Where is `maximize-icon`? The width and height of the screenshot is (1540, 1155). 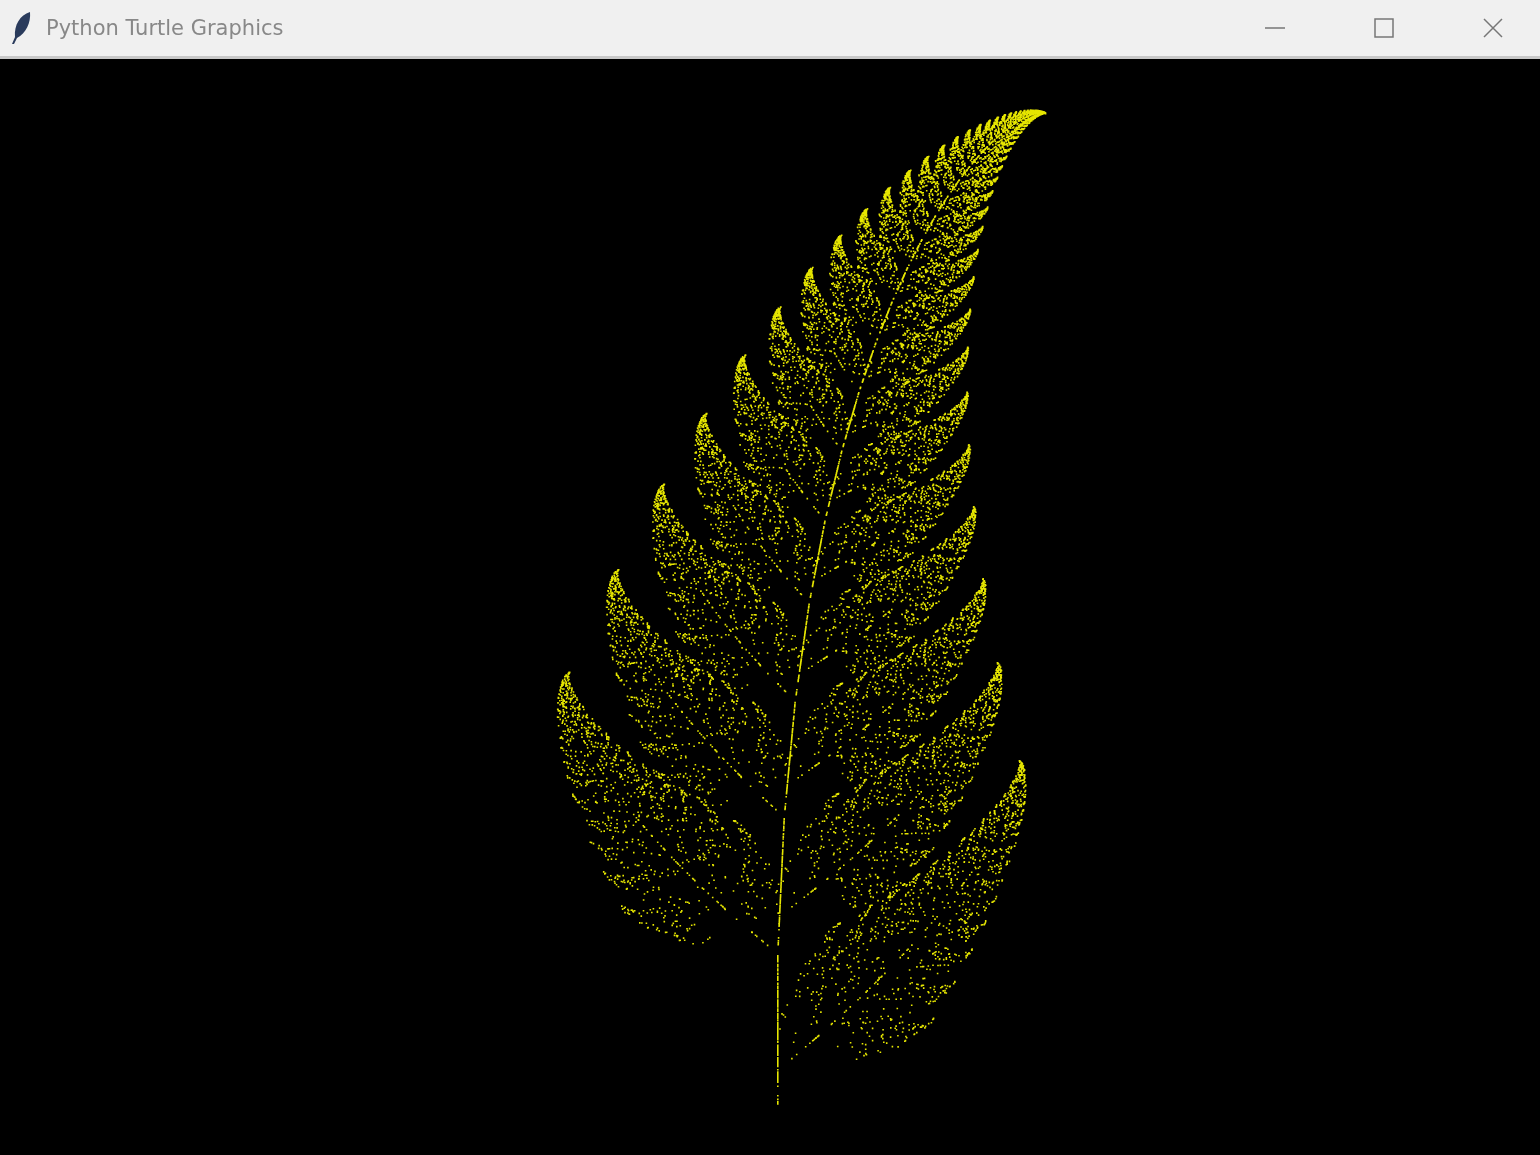 maximize-icon is located at coordinates (1383, 28).